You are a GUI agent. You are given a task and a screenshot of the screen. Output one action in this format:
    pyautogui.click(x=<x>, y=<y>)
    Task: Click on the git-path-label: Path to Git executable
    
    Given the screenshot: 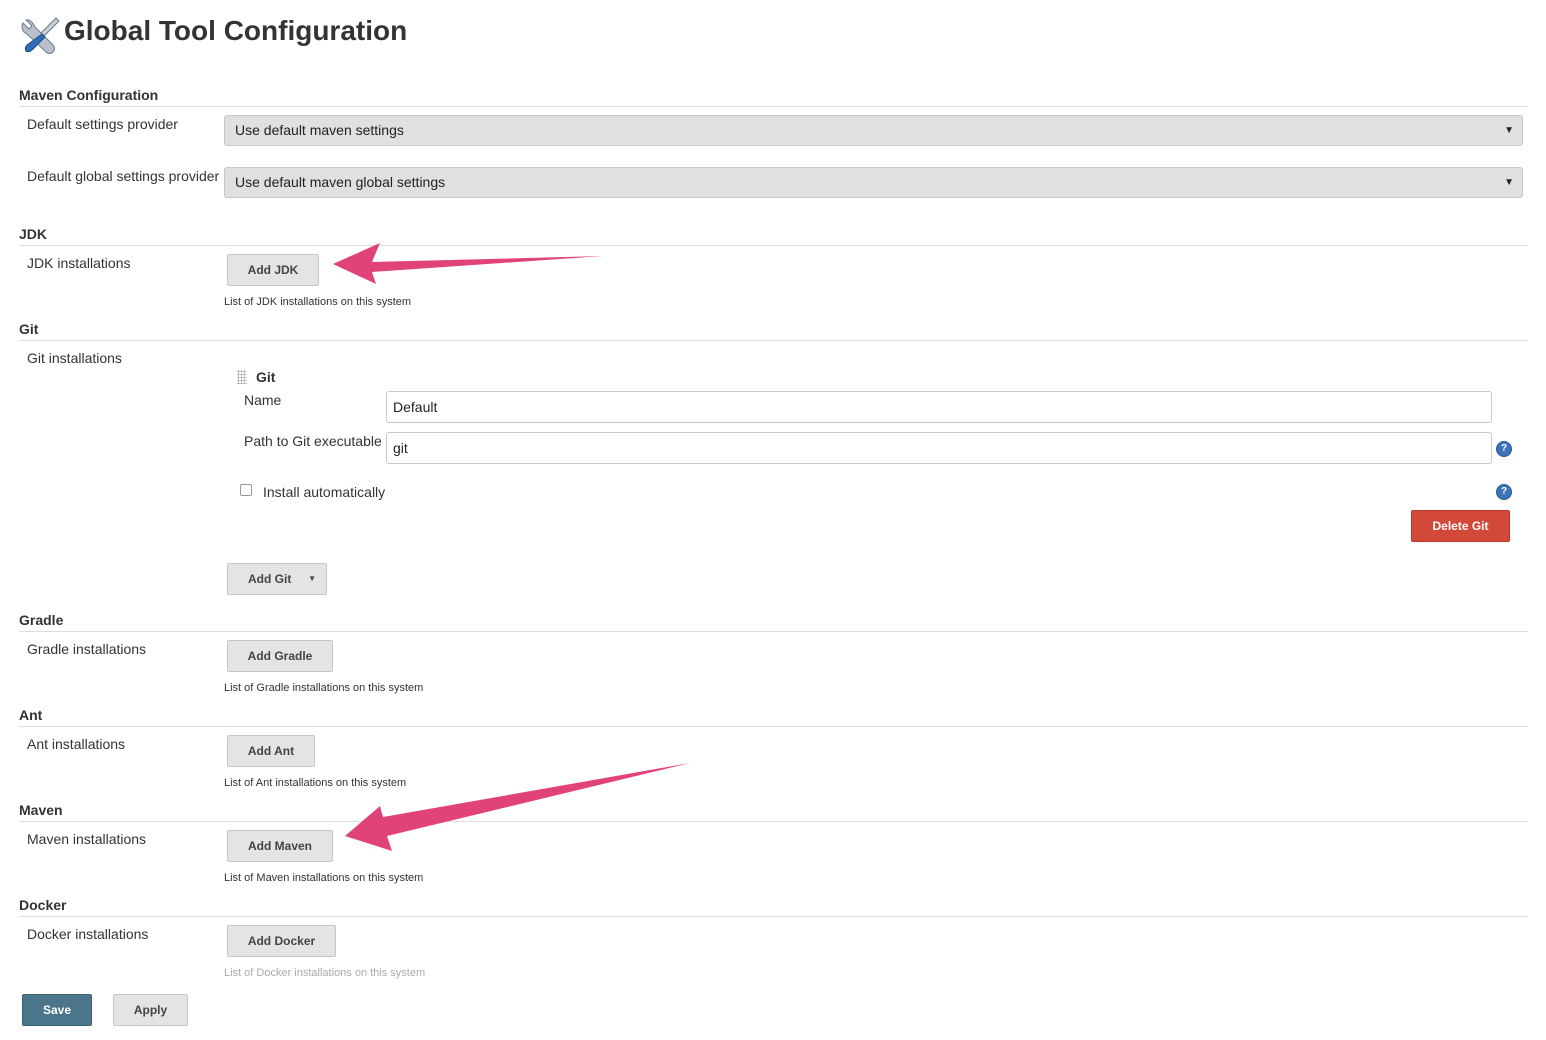 What is the action you would take?
    pyautogui.click(x=313, y=441)
    